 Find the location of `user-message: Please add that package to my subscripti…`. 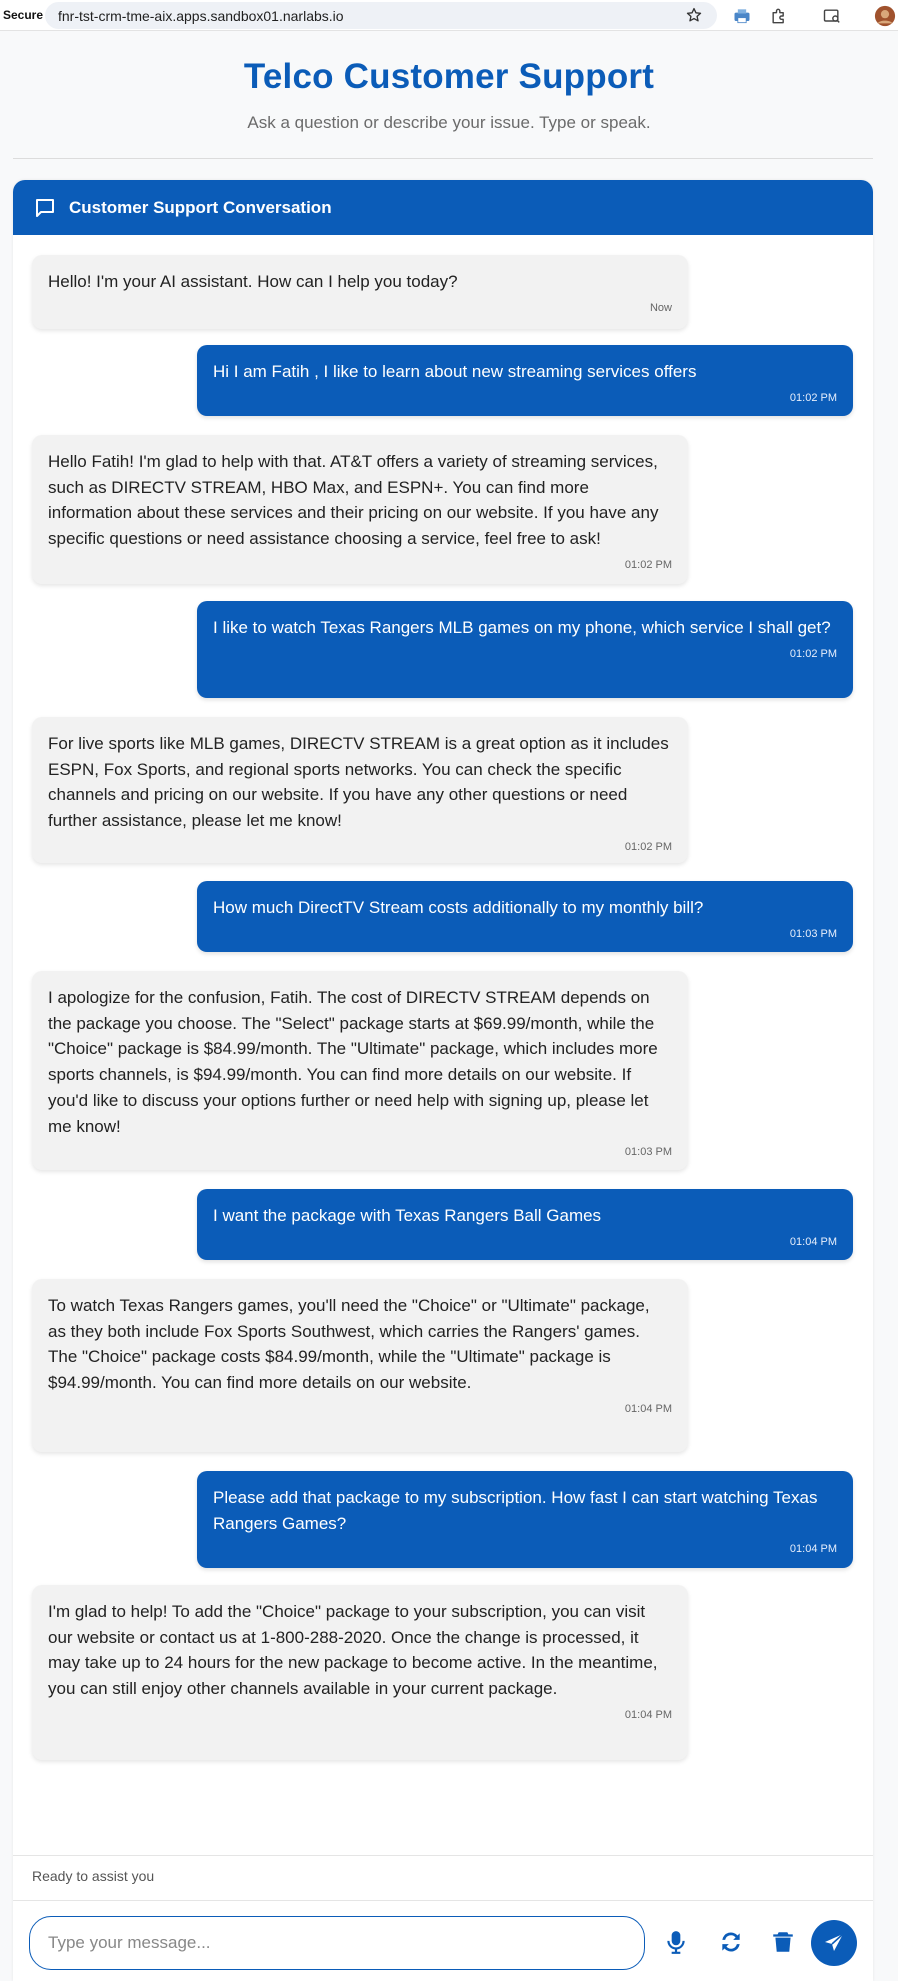

user-message: Please add that package to my subscripti… is located at coordinates (525, 1519).